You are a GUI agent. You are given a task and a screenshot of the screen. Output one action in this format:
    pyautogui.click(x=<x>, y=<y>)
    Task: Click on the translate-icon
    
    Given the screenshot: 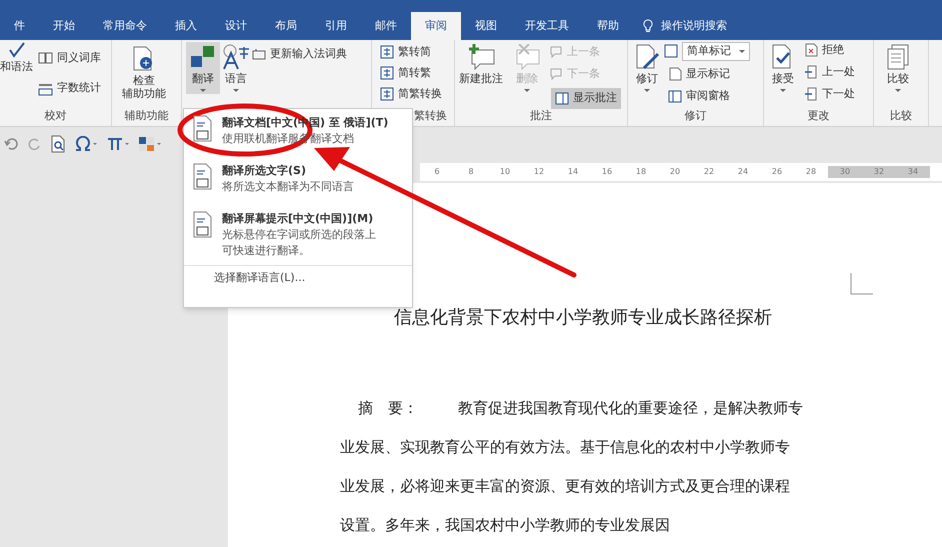 What is the action you would take?
    pyautogui.click(x=203, y=57)
    